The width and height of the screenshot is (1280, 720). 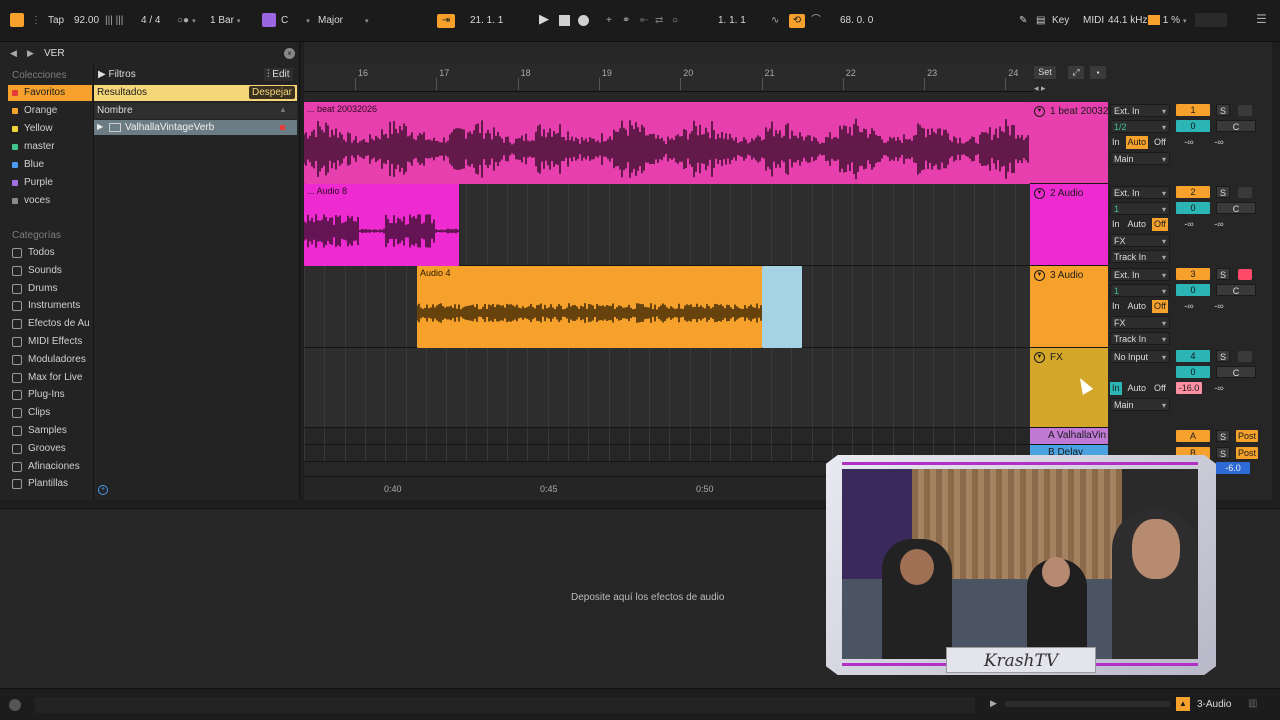 I want to click on return-lane, so click(x=667, y=436).